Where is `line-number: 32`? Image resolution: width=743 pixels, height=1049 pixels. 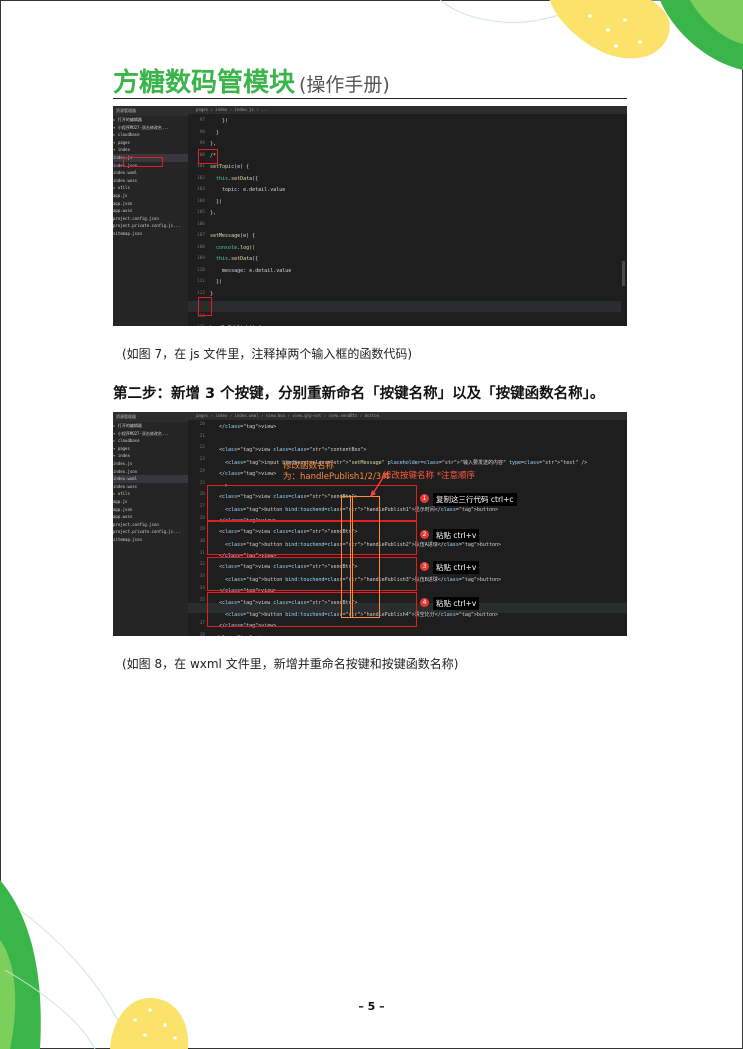 line-number: 32 is located at coordinates (202, 565).